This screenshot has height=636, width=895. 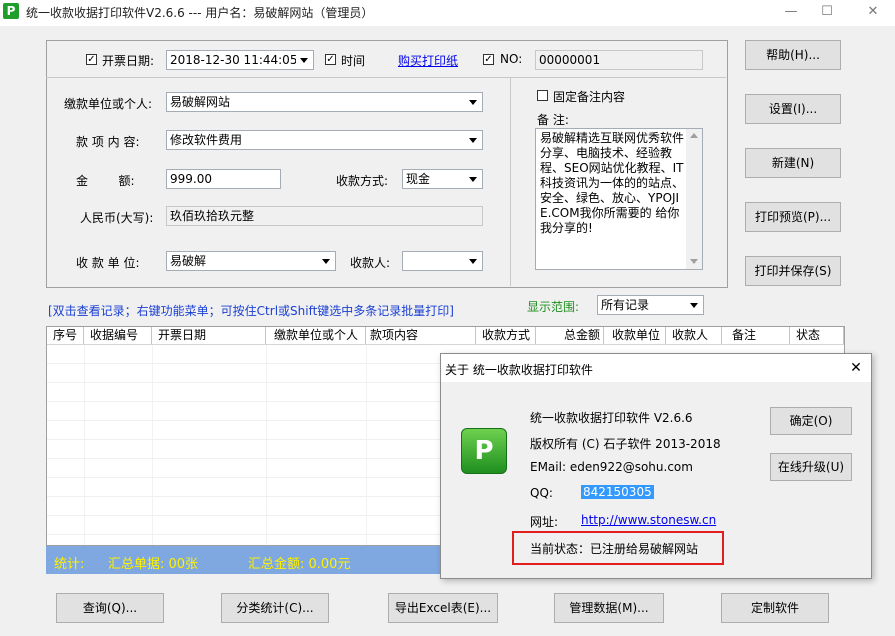 What do you see at coordinates (570, 335) in the screenshot?
I see `column-header: 总金额` at bounding box center [570, 335].